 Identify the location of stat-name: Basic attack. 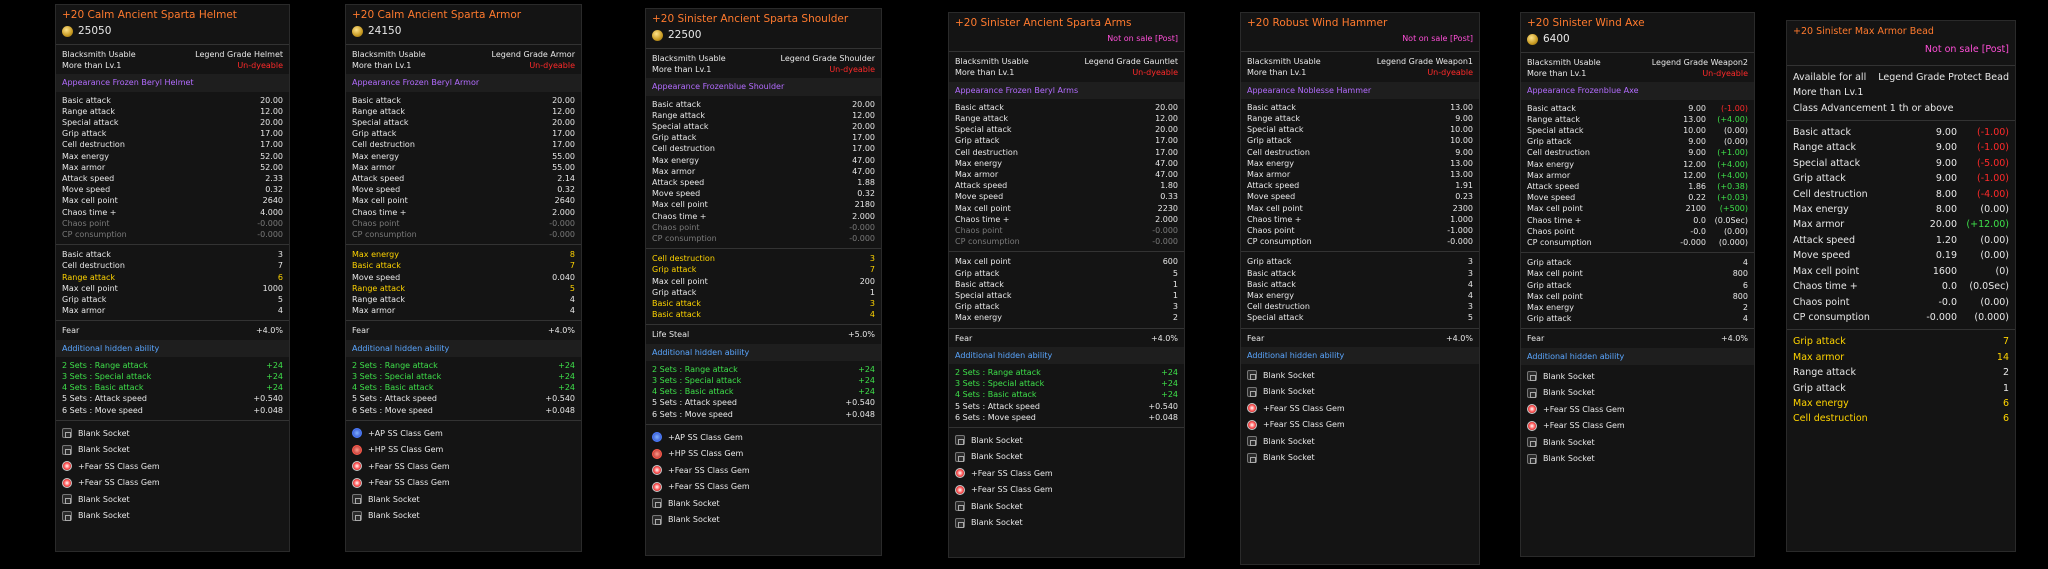
(1822, 133).